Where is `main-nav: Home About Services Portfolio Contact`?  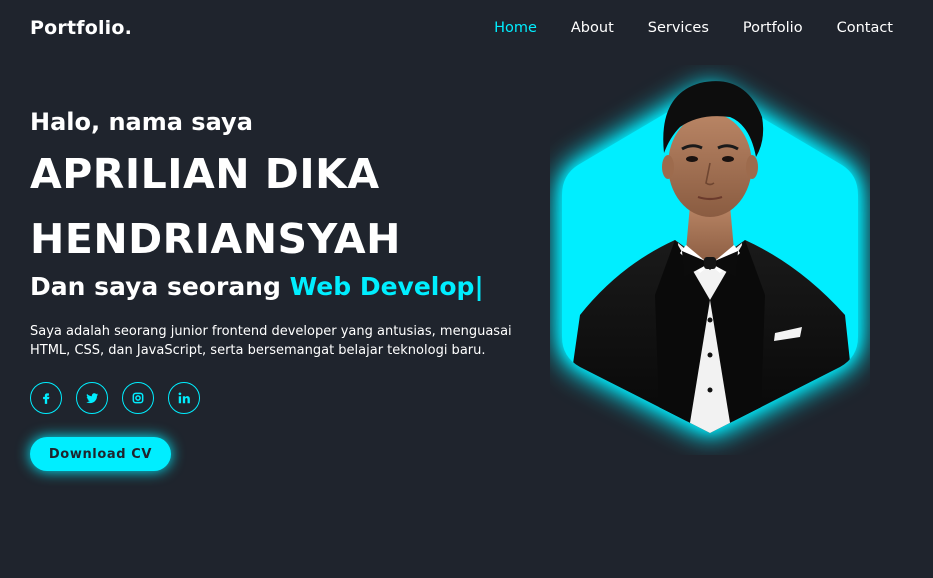 main-nav: Home About Services Portfolio Contact is located at coordinates (693, 28).